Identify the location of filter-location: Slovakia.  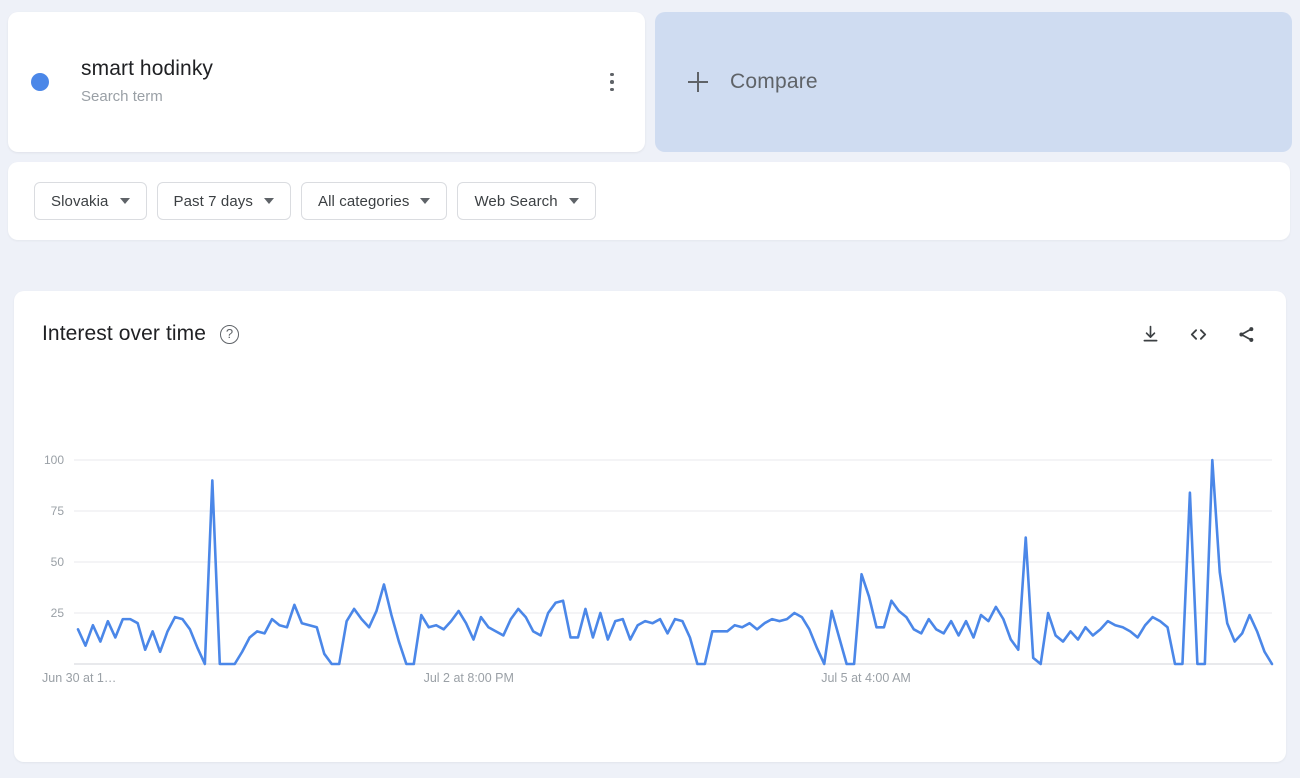
(90, 201).